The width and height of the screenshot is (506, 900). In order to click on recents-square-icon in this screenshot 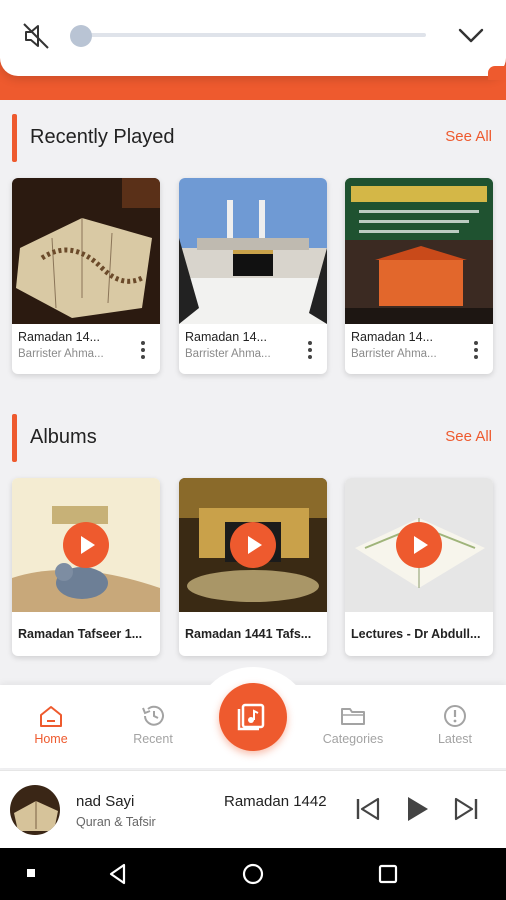, I will do `click(388, 874)`.